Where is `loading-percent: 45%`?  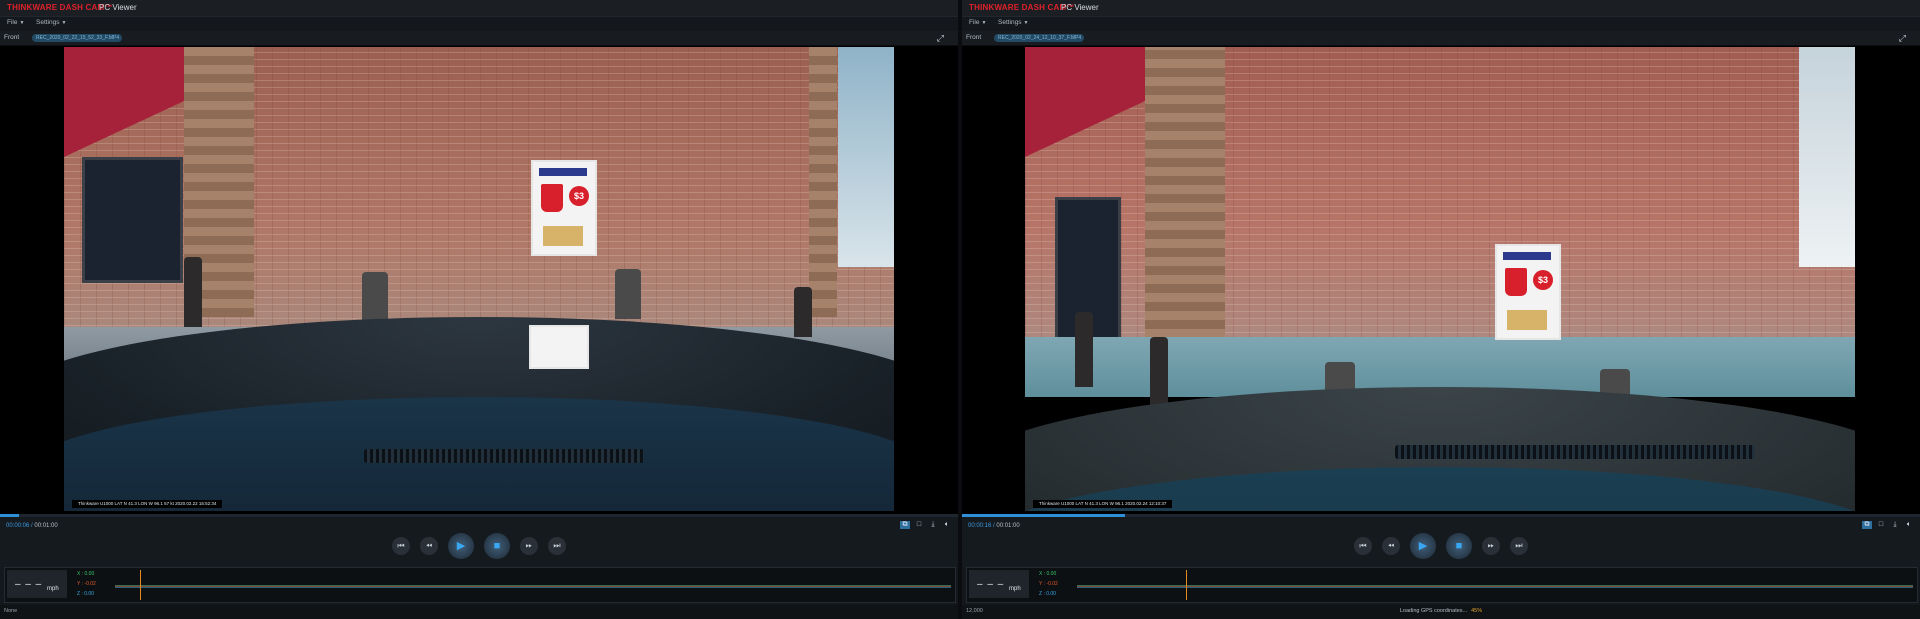
loading-percent: 45% is located at coordinates (1477, 611).